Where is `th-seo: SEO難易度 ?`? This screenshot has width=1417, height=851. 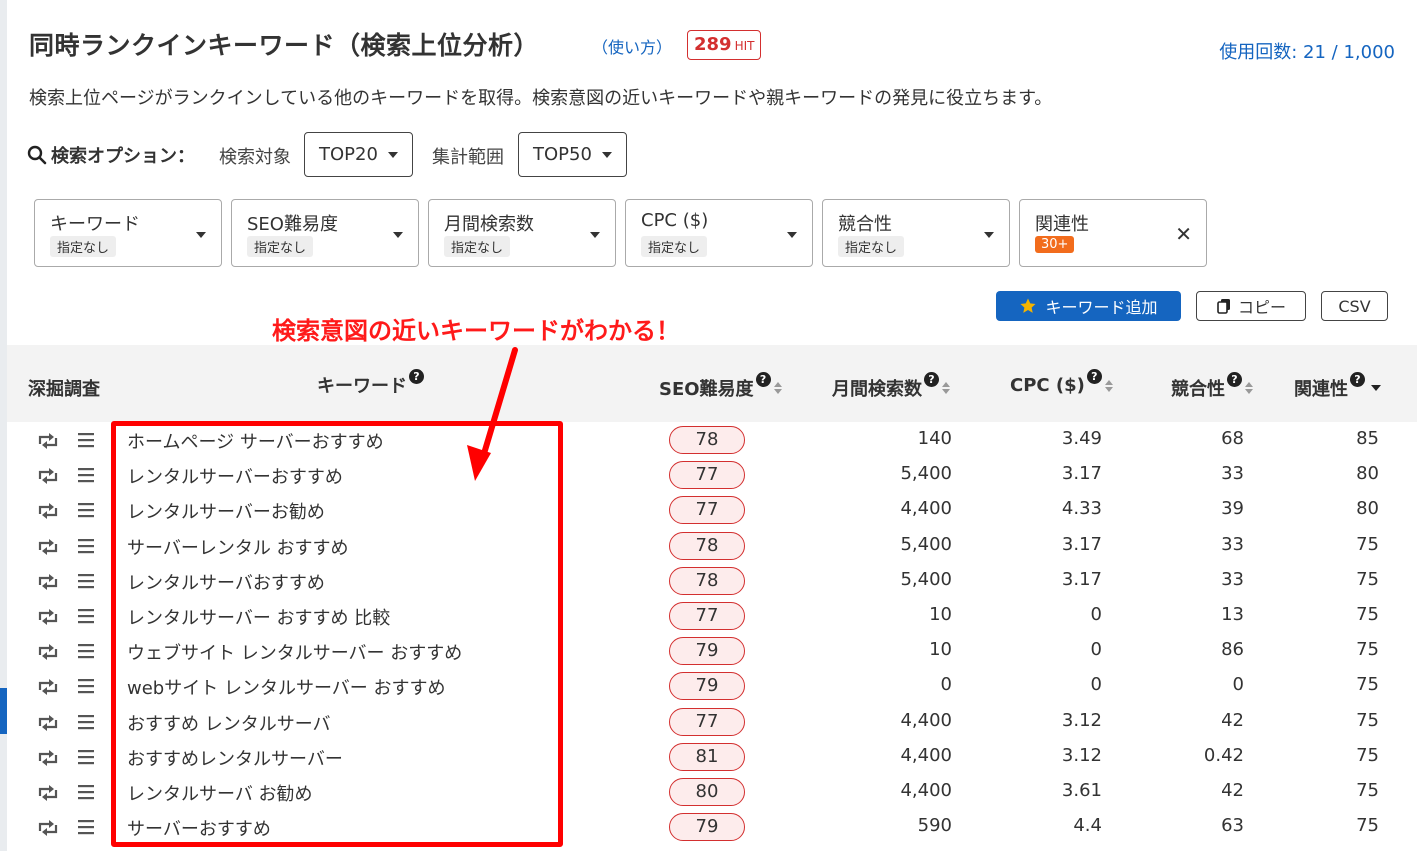 th-seo: SEO難易度 ? is located at coordinates (720, 386).